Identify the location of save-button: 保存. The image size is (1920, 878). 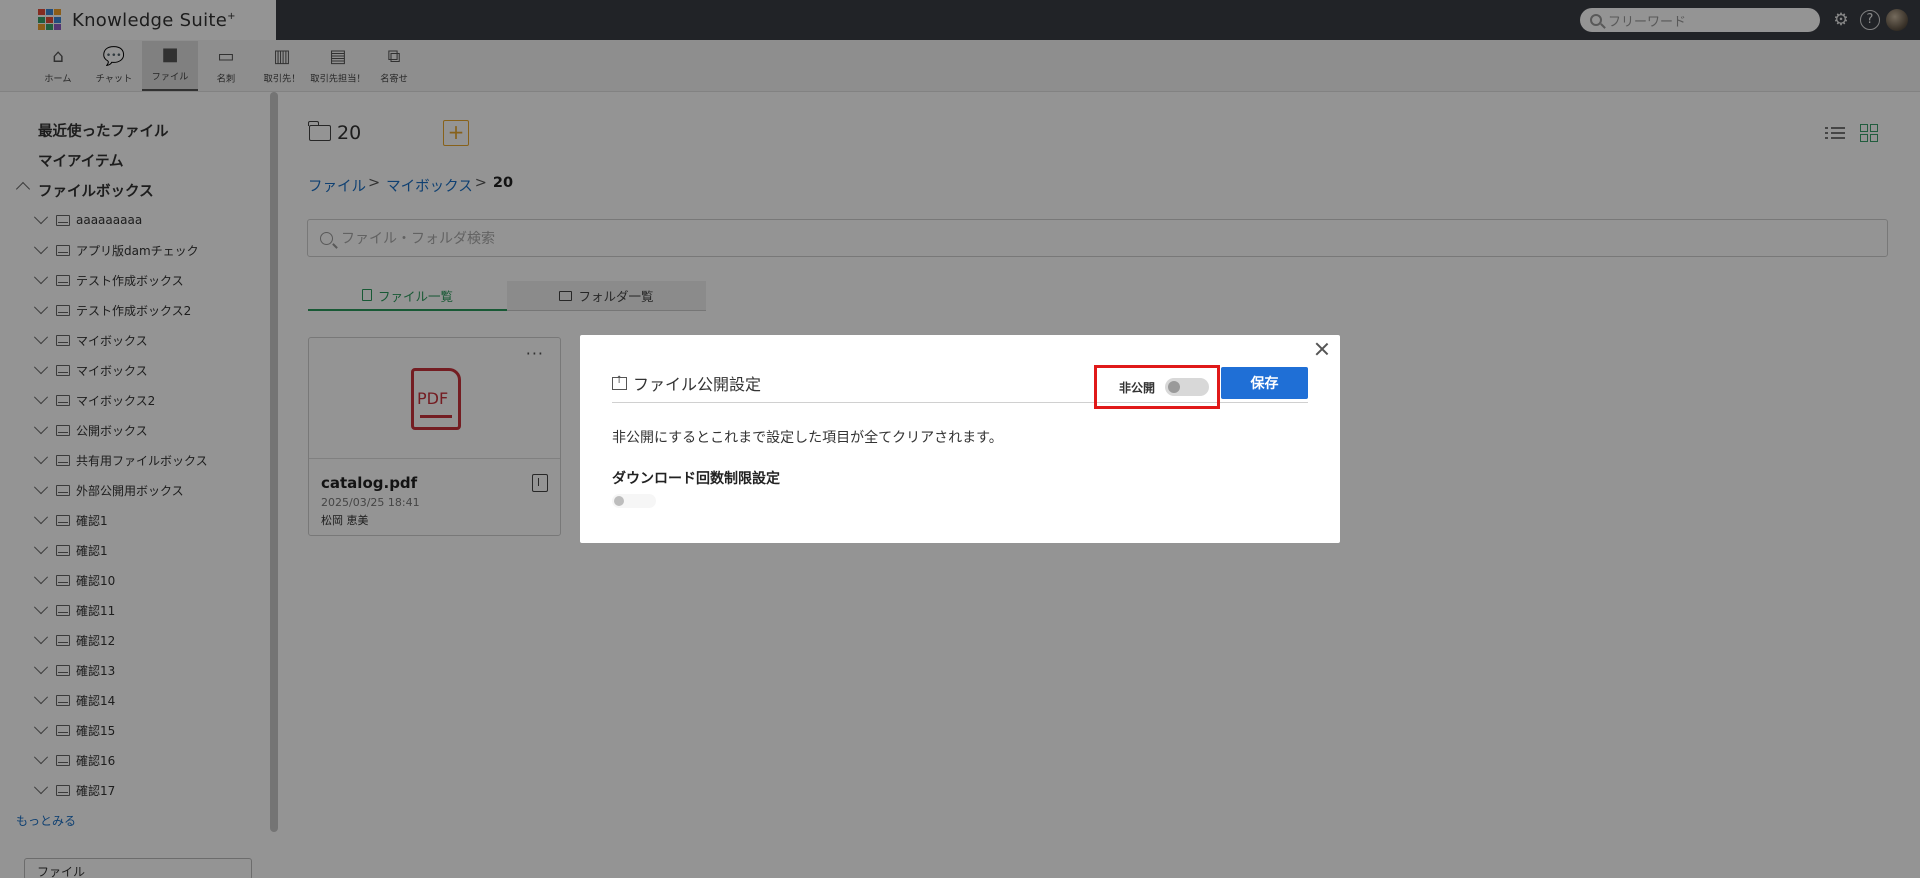
(1264, 383).